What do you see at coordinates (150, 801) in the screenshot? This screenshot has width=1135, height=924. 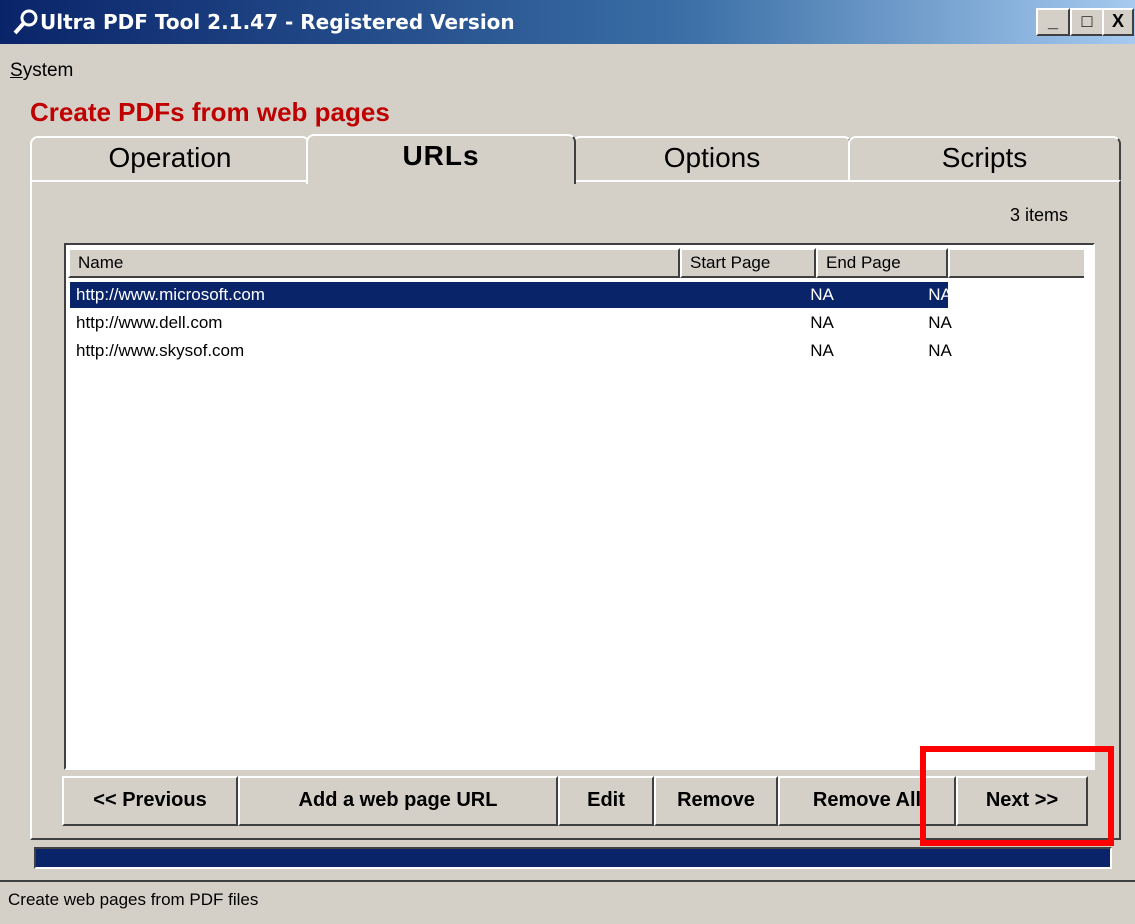 I see `previous-button: << Previous` at bounding box center [150, 801].